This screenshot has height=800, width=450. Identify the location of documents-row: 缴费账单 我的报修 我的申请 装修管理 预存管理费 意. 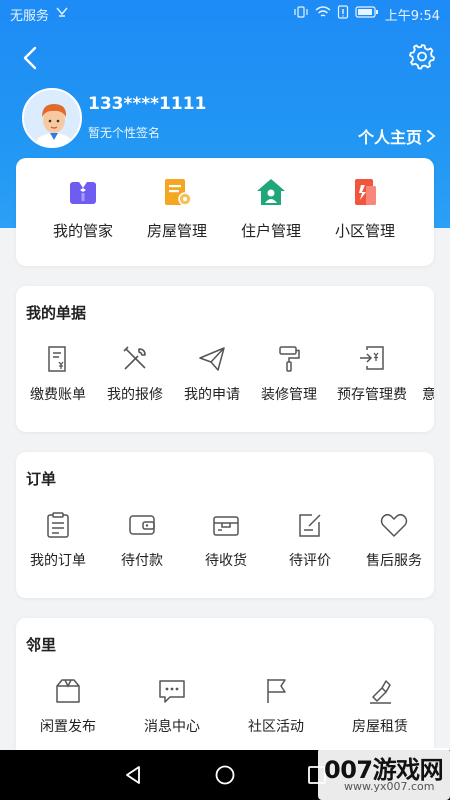
(225, 374).